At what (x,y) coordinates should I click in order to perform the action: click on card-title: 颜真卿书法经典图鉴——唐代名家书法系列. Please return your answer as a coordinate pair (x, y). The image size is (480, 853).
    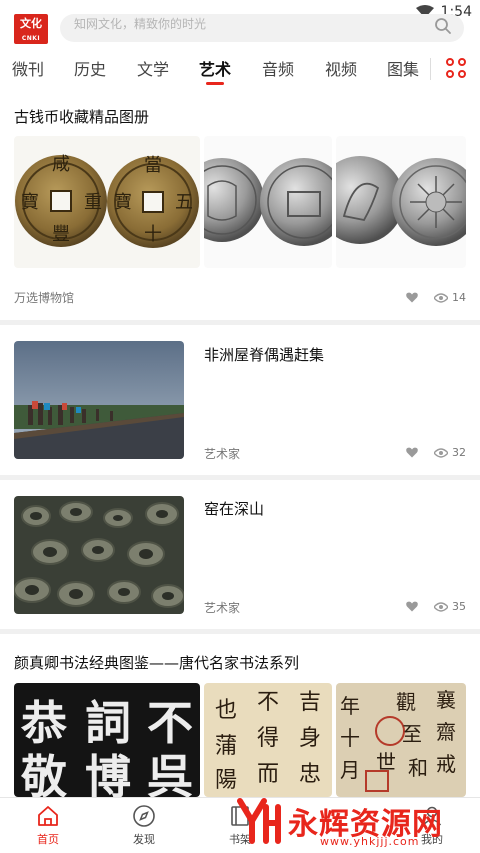
    Looking at the image, I should click on (157, 663).